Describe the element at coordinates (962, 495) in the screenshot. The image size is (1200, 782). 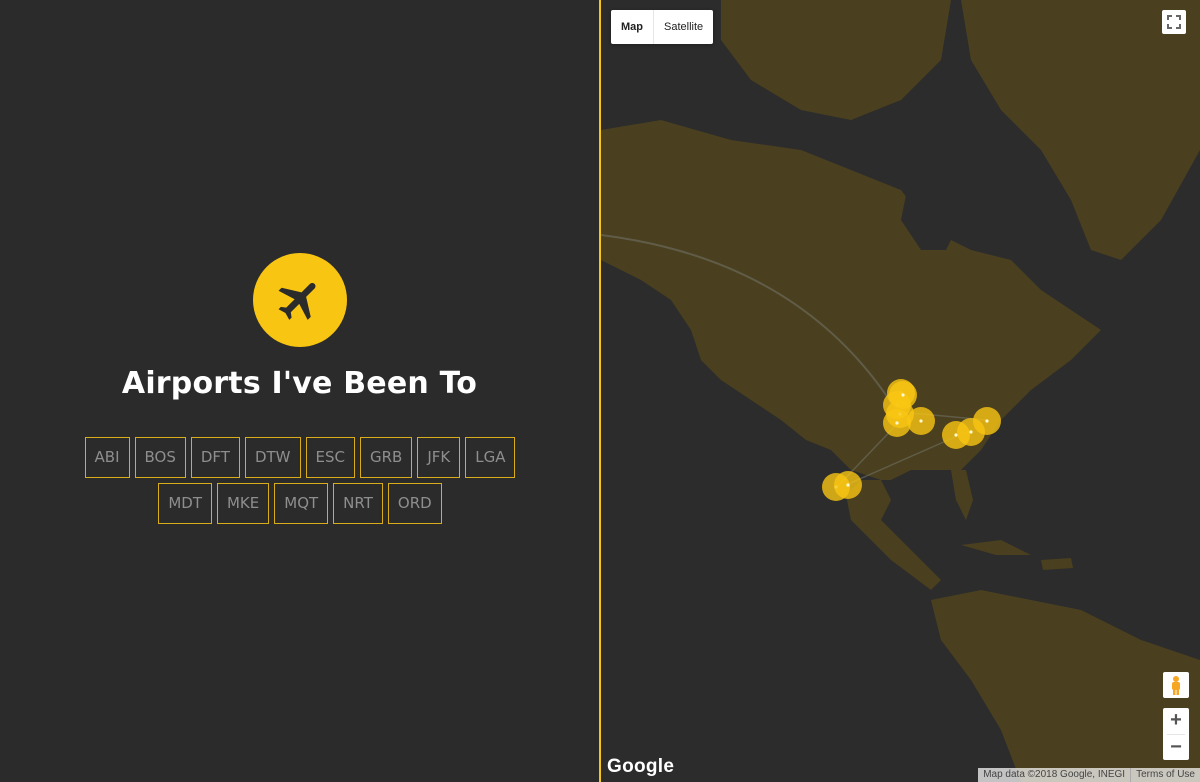
I see `land-florida` at that location.